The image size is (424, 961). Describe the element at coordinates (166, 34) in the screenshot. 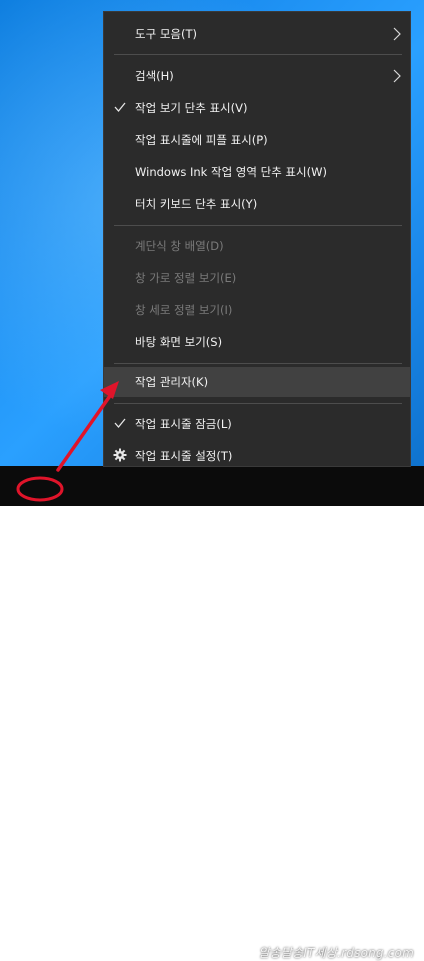

I see `menu-item-label: 도구 모음(T)` at that location.